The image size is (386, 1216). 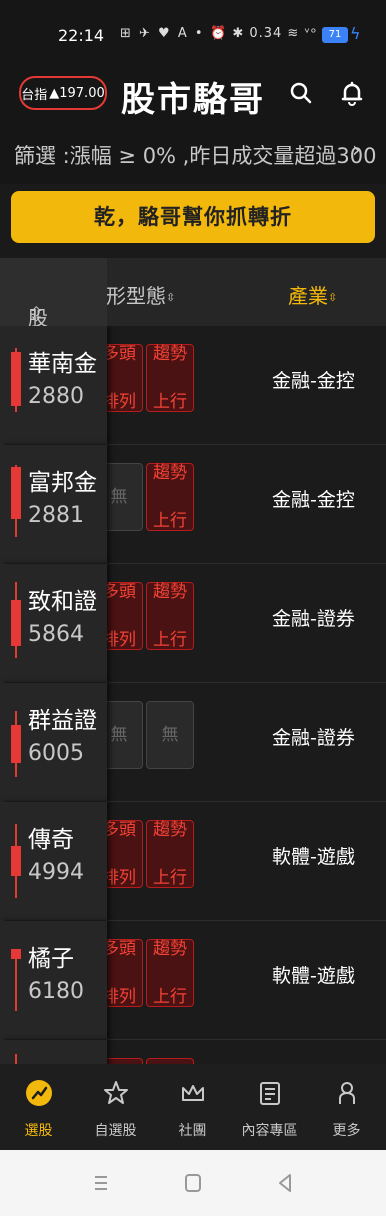 I want to click on stock-code: 2881, so click(x=56, y=515).